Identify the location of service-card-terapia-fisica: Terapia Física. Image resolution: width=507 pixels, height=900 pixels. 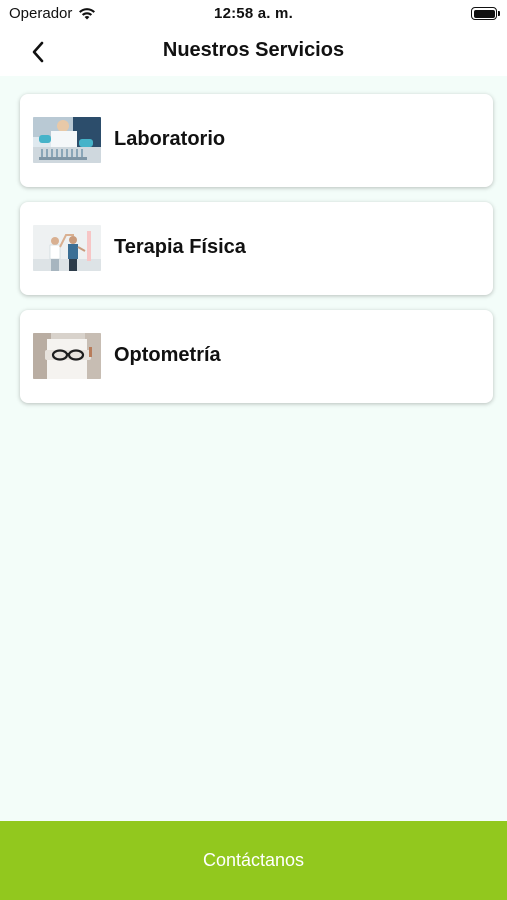
(256, 248).